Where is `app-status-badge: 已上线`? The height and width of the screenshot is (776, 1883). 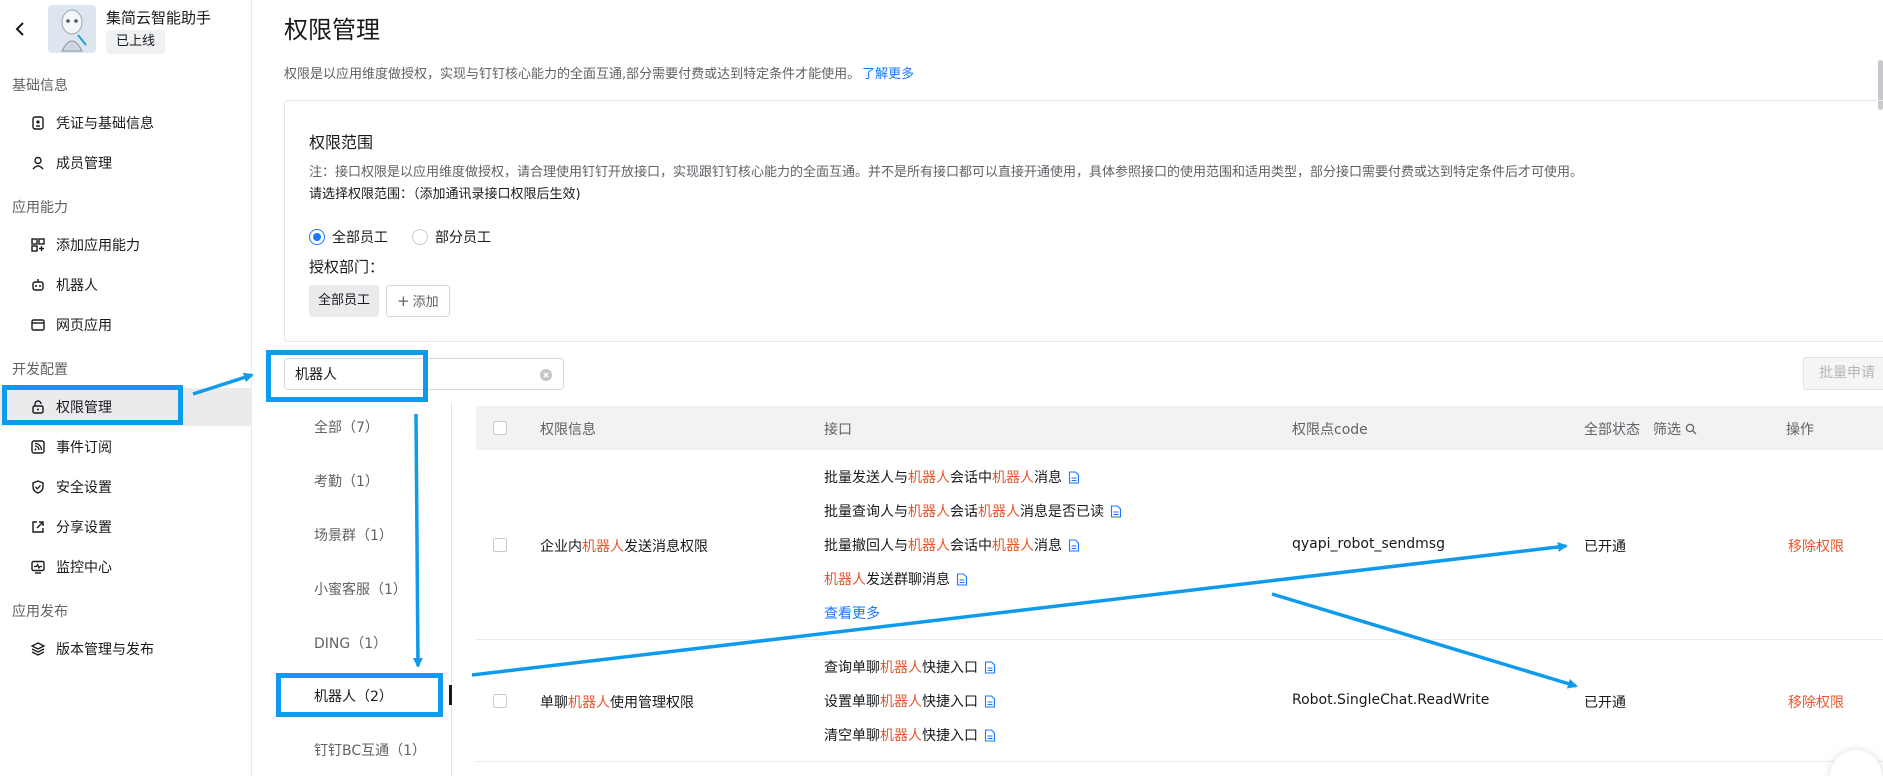 app-status-badge: 已上线 is located at coordinates (136, 42).